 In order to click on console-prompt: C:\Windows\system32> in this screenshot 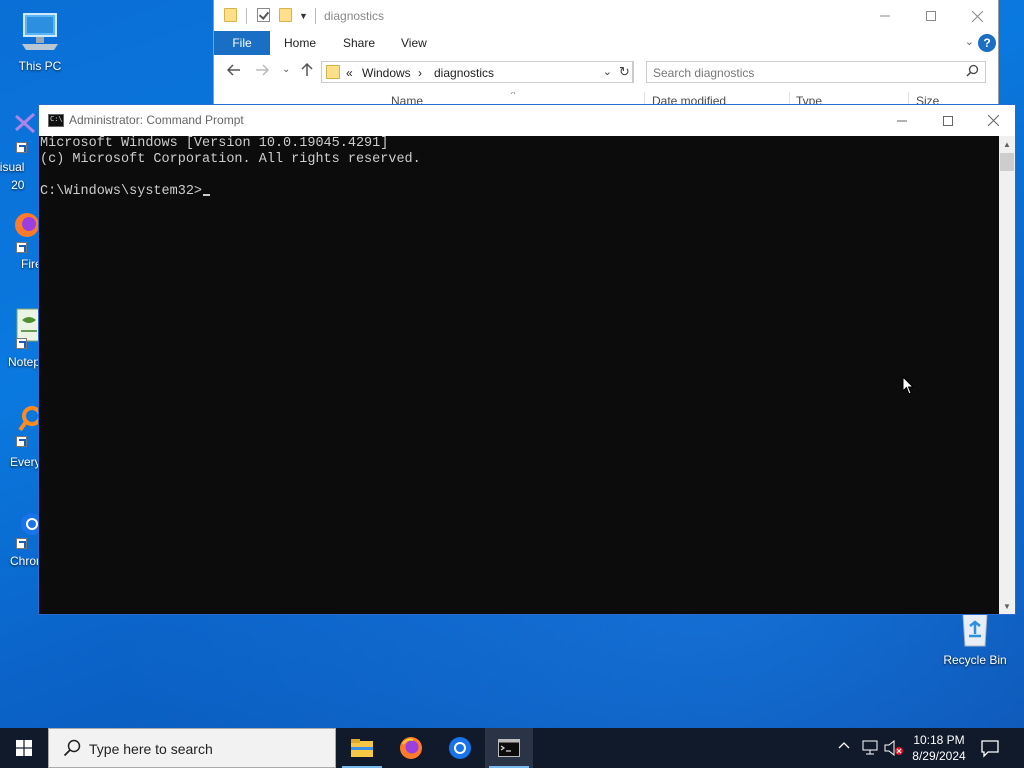, I will do `click(121, 191)`.